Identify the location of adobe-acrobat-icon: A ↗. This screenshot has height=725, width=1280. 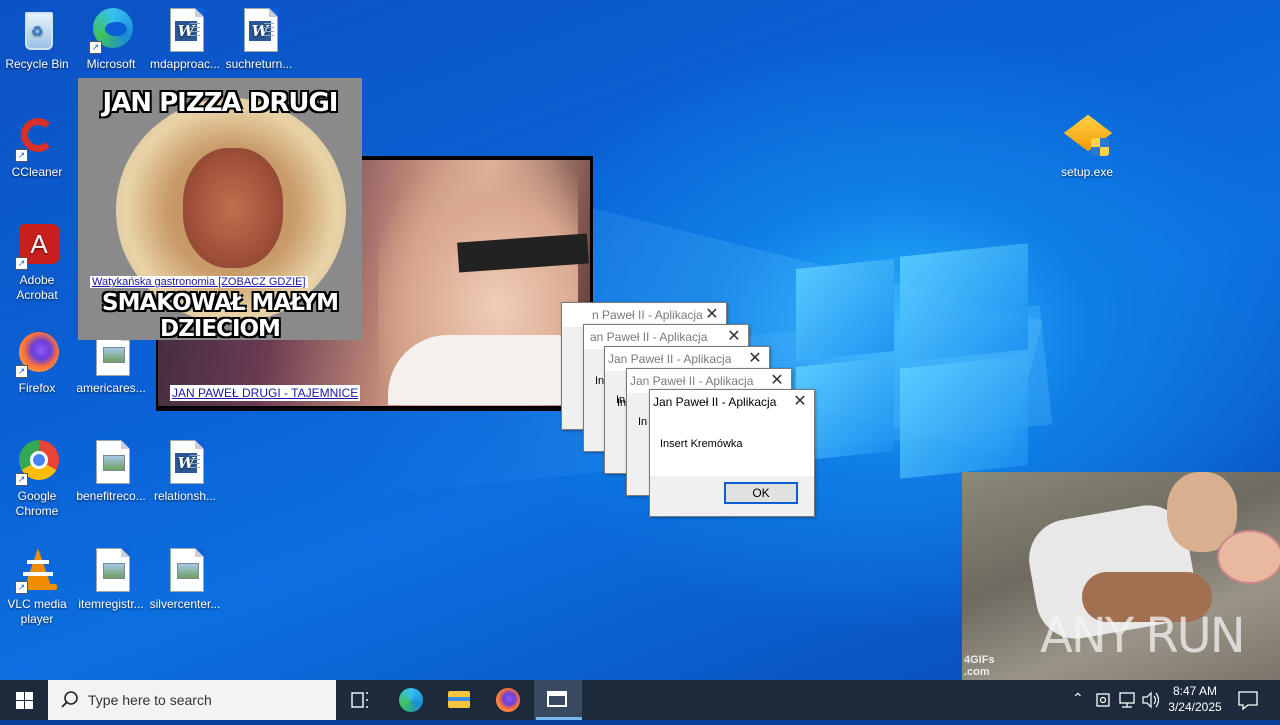
(37, 246).